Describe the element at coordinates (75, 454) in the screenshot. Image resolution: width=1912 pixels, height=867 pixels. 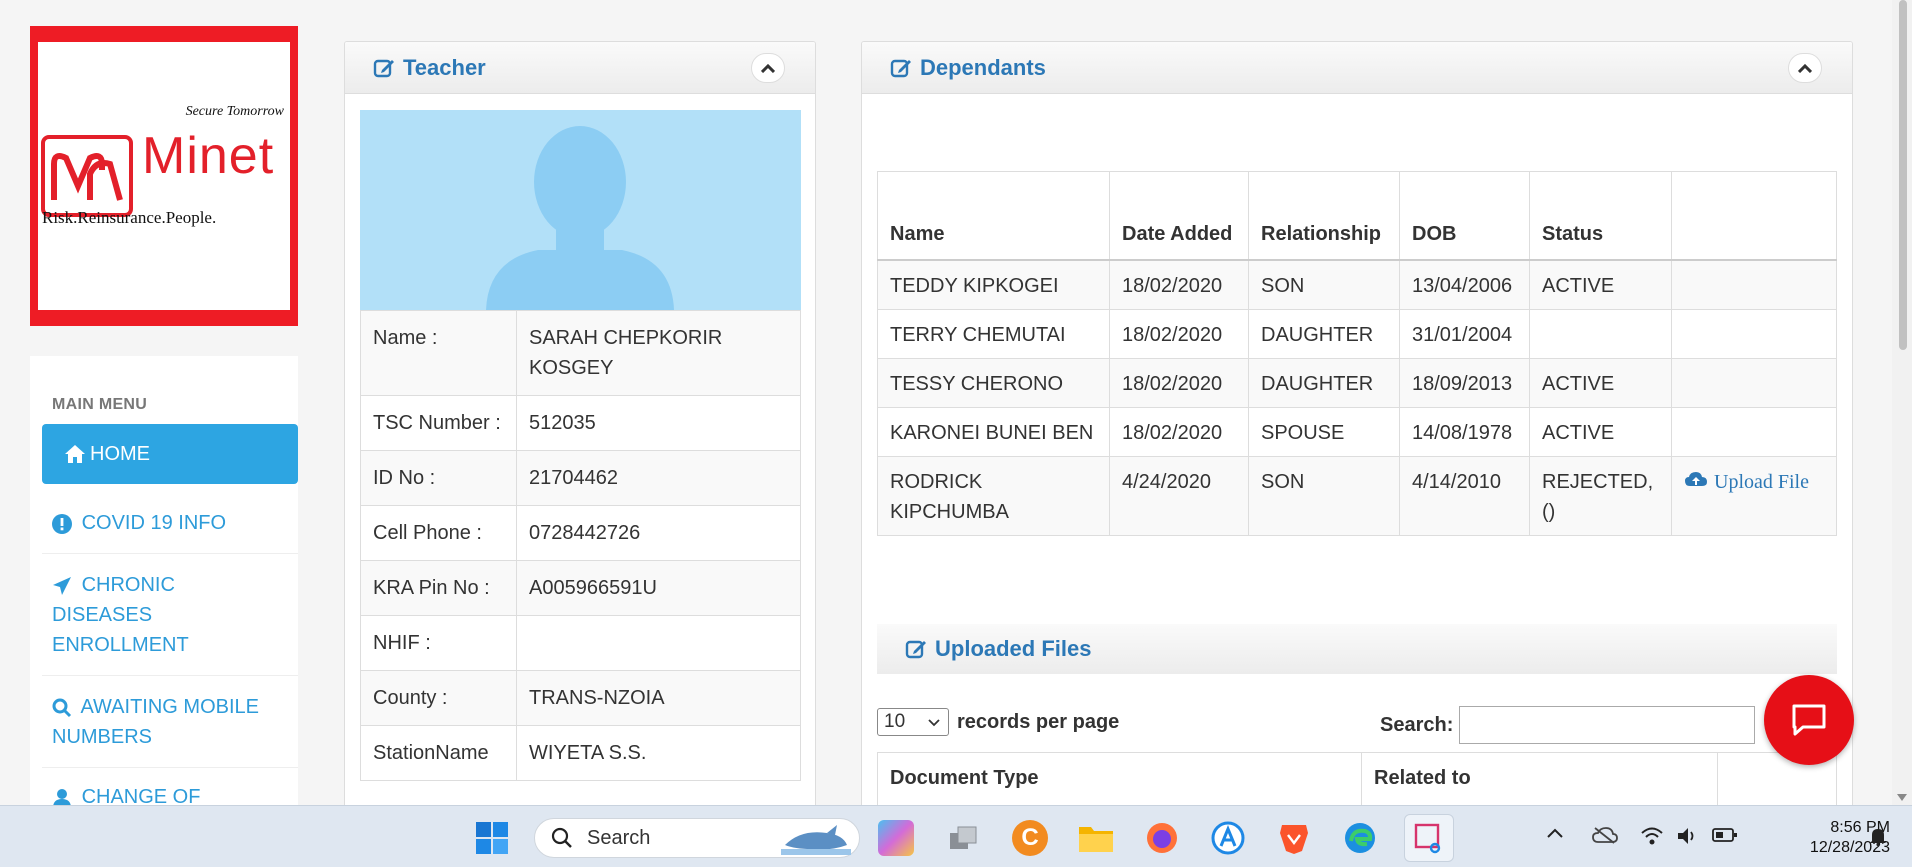
I see `home-icon` at that location.